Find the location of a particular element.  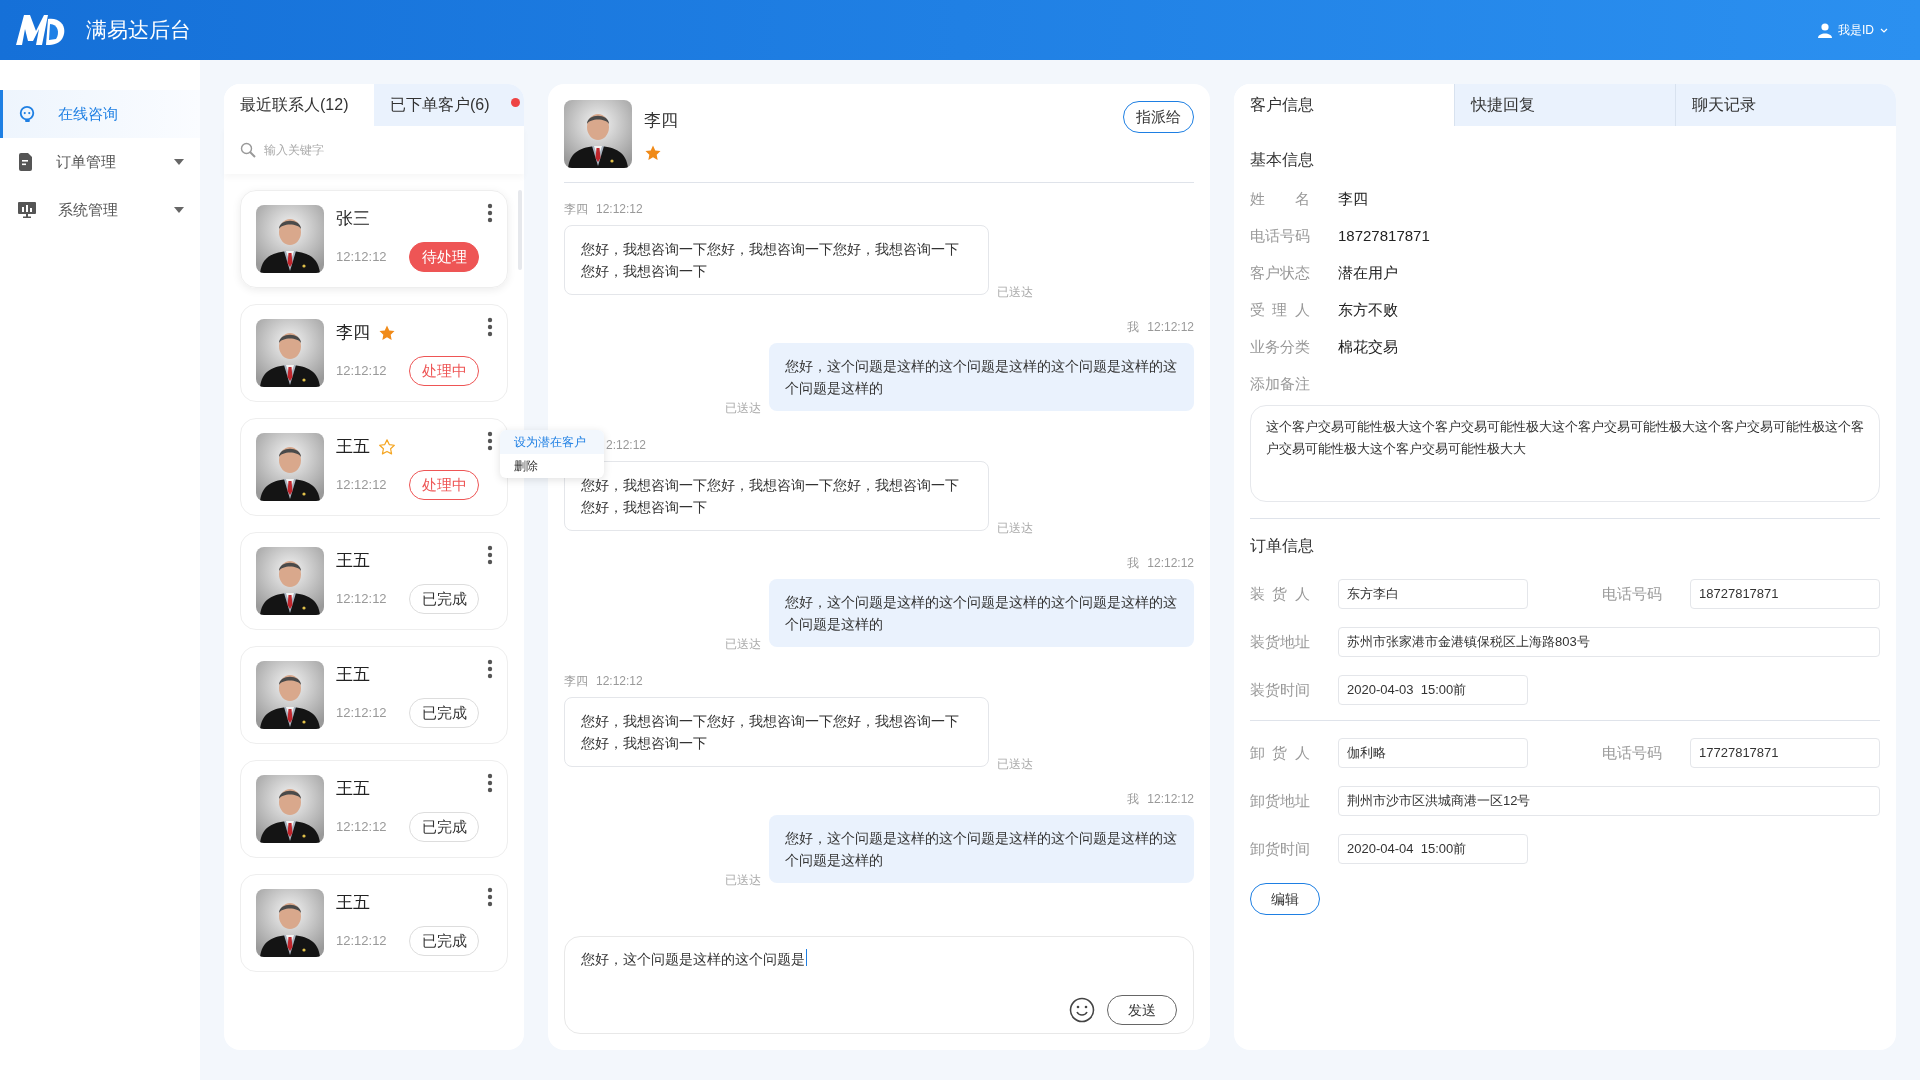

details-tab: 聊天记录 is located at coordinates (1785, 105).